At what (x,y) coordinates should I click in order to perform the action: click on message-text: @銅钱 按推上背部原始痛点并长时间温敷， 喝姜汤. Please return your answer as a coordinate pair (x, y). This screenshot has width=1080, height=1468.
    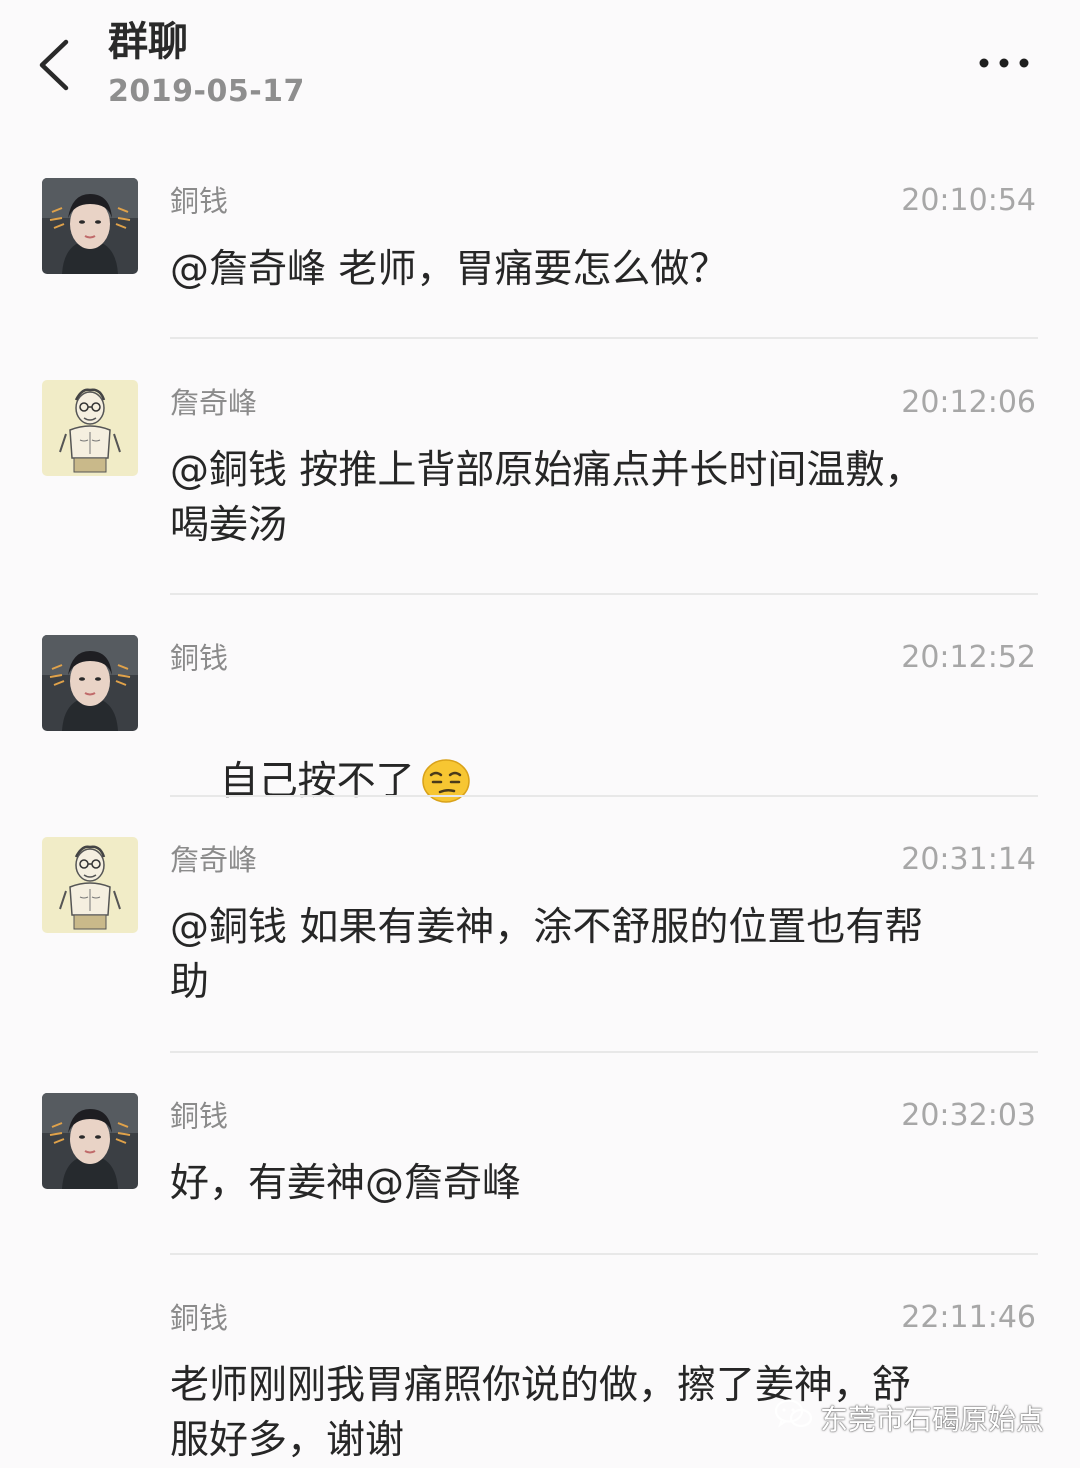
    Looking at the image, I should click on (547, 498).